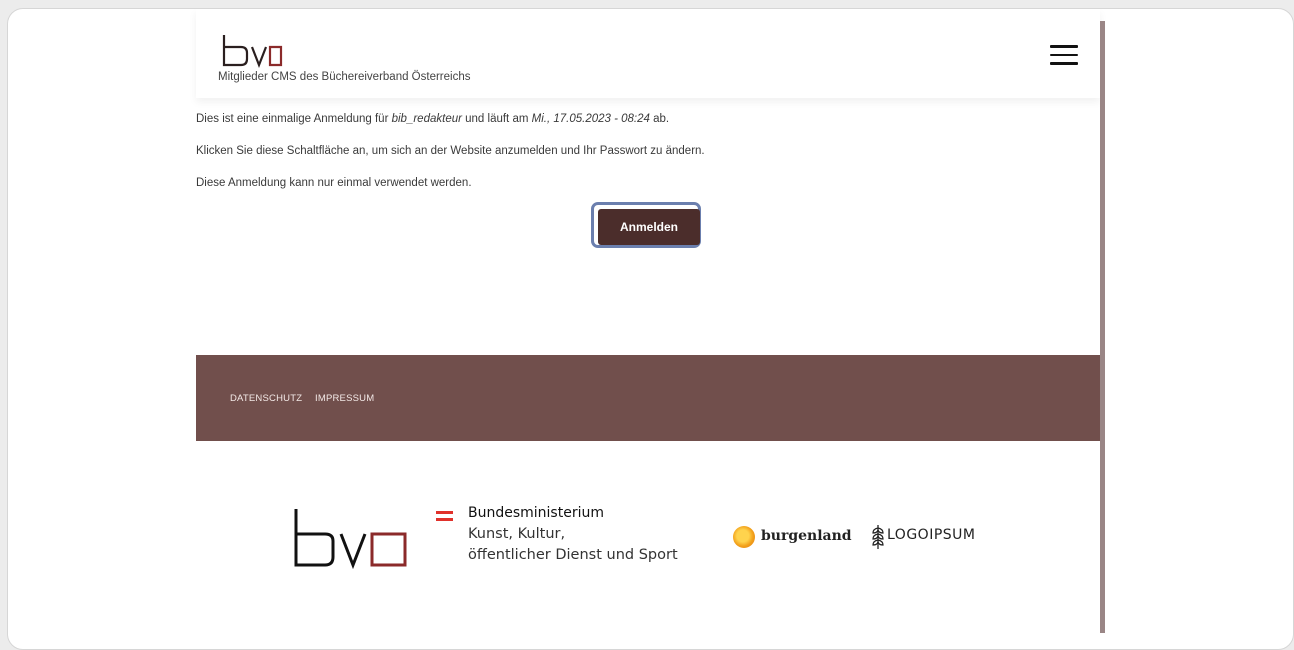  Describe the element at coordinates (573, 555) in the screenshot. I see `ministry-line-2: öffentlicher Dienst und Sport` at that location.